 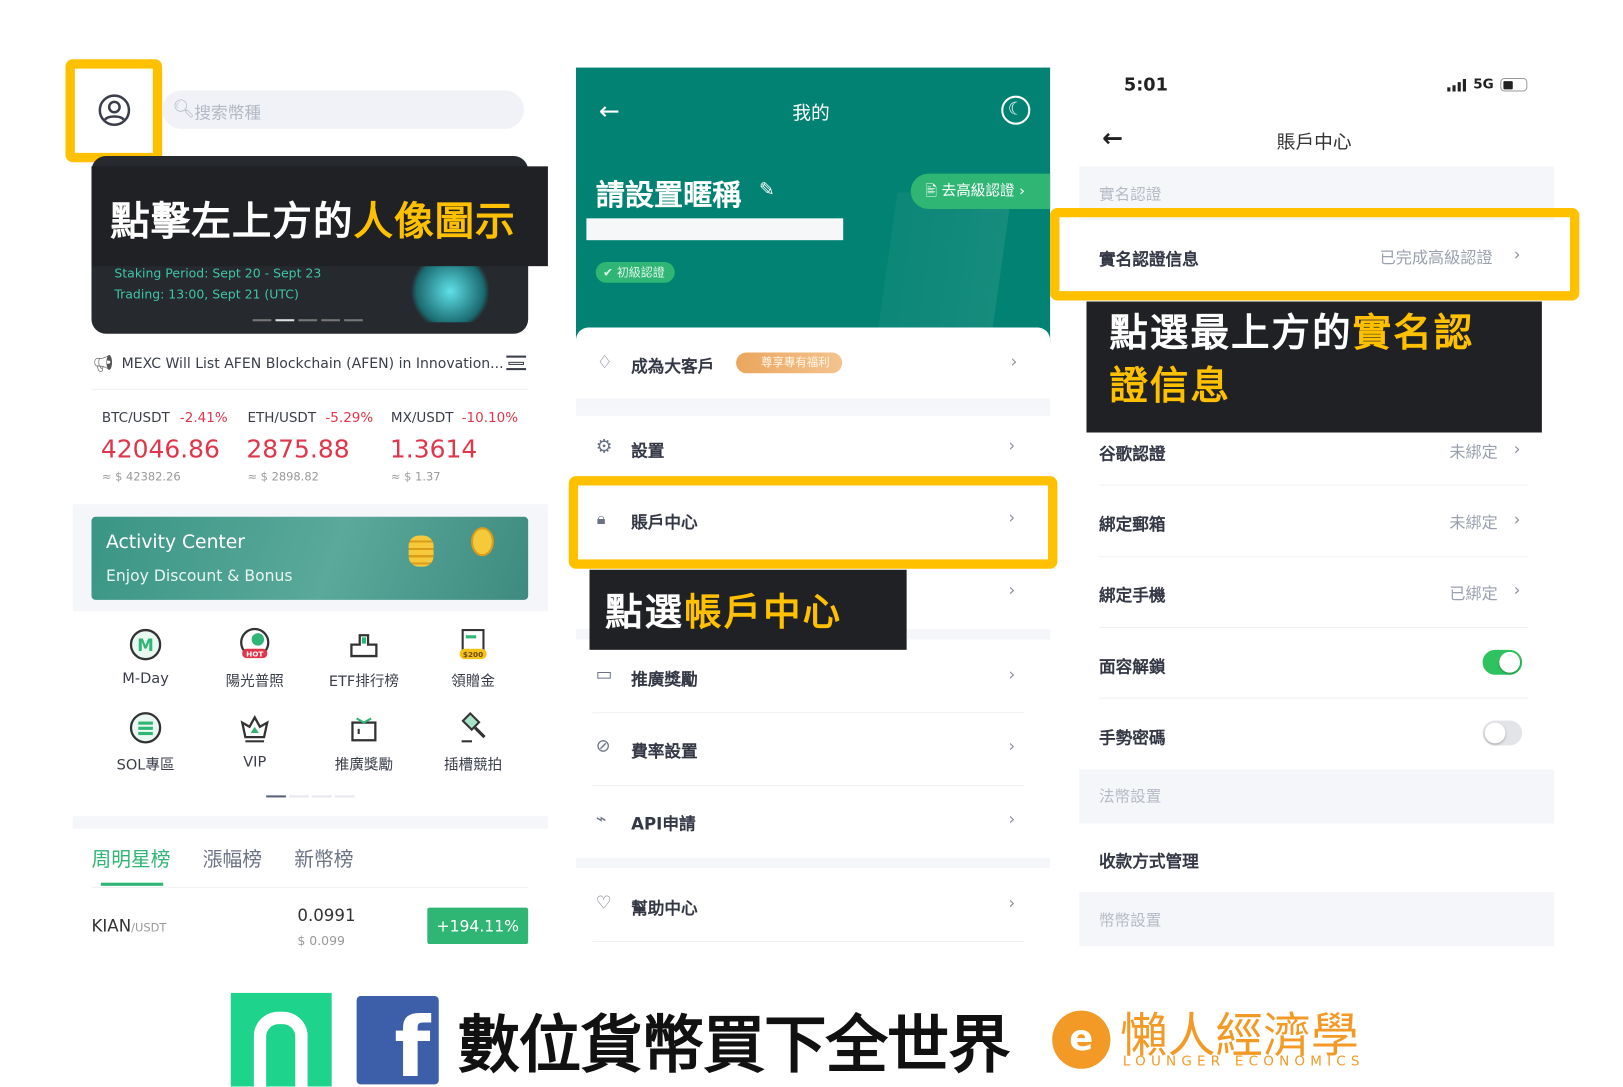 What do you see at coordinates (478, 926) in the screenshot?
I see `change-badge: +194.11%` at bounding box center [478, 926].